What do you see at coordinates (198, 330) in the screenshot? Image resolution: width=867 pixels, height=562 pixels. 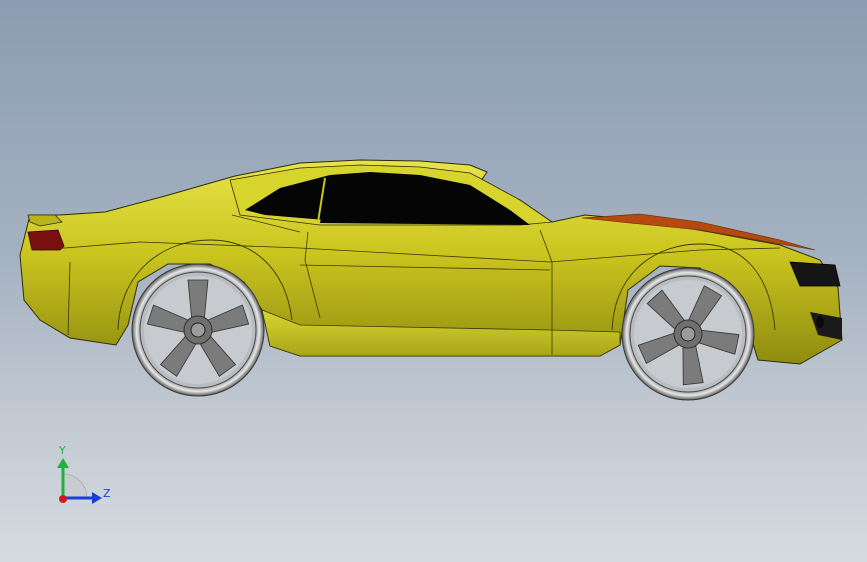 I see `rear-wheel` at bounding box center [198, 330].